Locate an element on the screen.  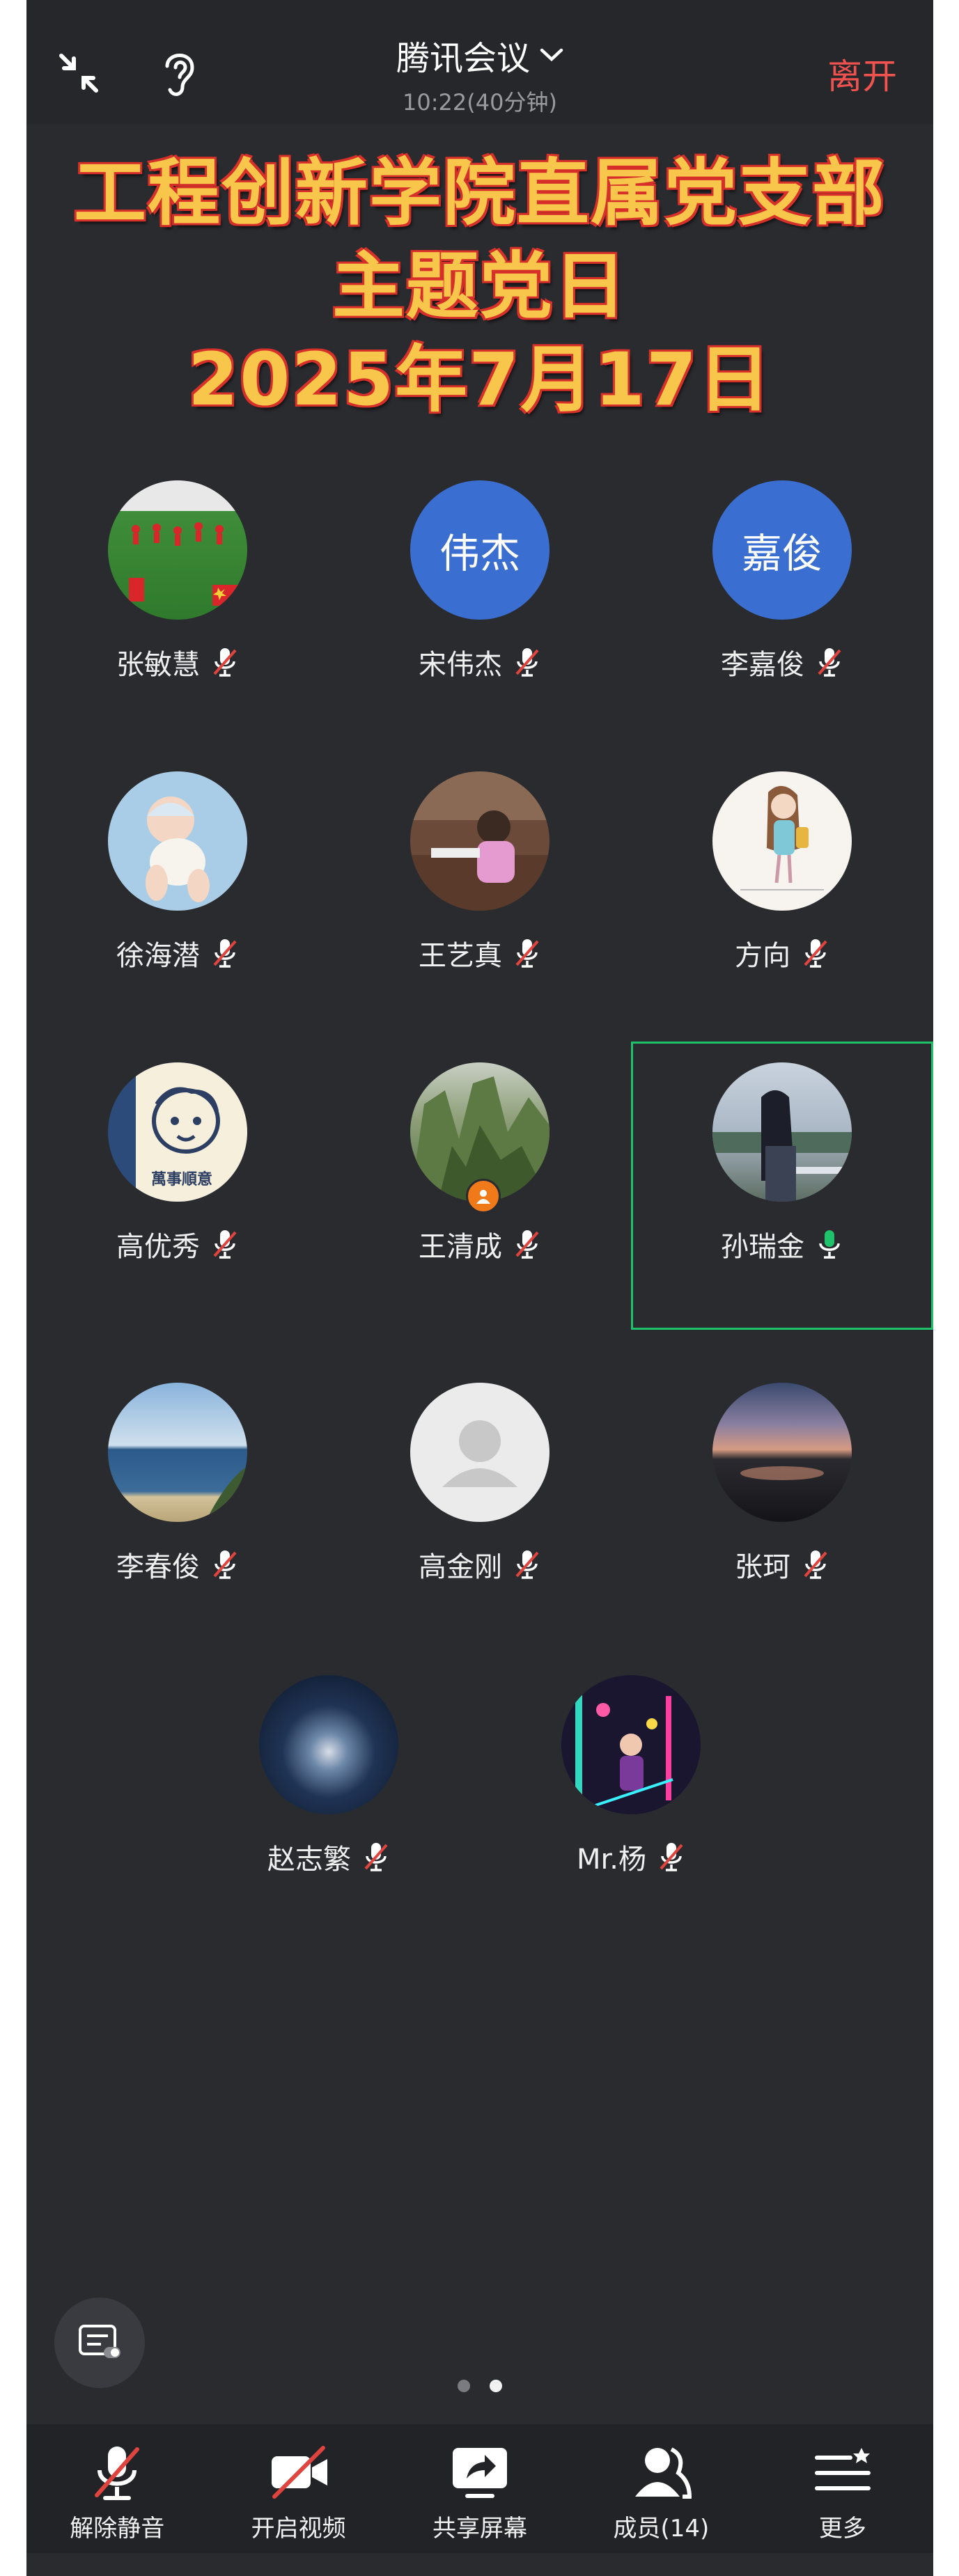
meeting-header: 腾讯会议 10:22(40分钟) 离开 is located at coordinates (479, 62).